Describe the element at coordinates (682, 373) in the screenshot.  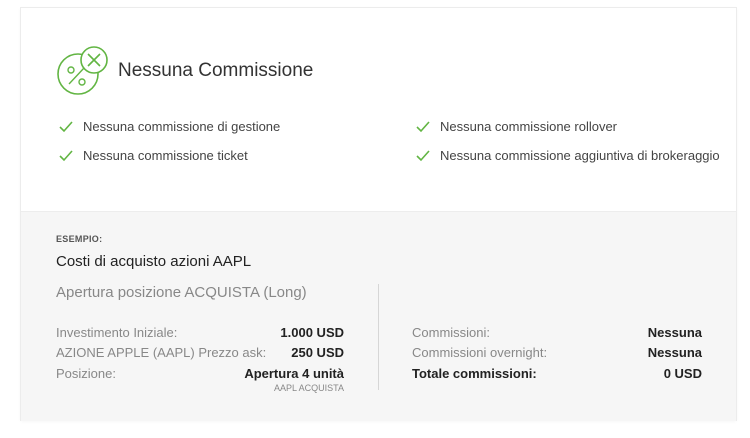
I see `total-commissions-value: 0 USD` at that location.